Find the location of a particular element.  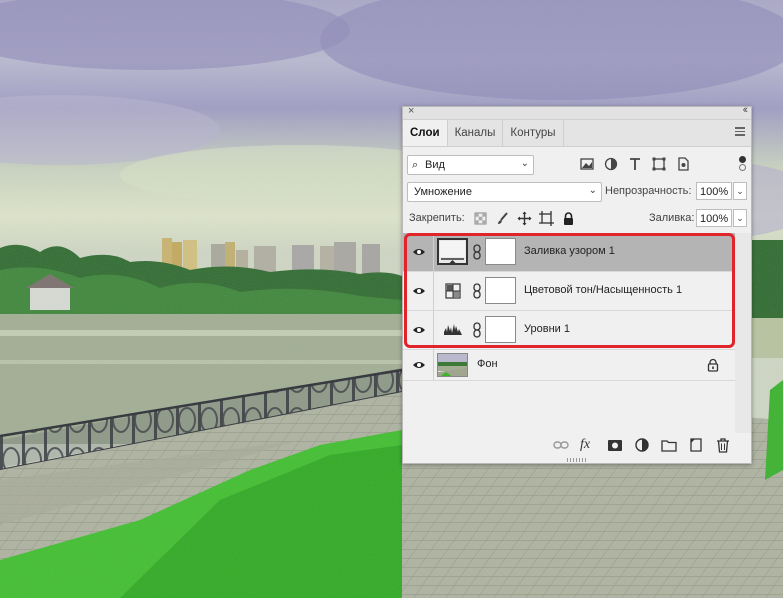

layer-name: Цветовой тон/Насыщенность 1 is located at coordinates (603, 290).